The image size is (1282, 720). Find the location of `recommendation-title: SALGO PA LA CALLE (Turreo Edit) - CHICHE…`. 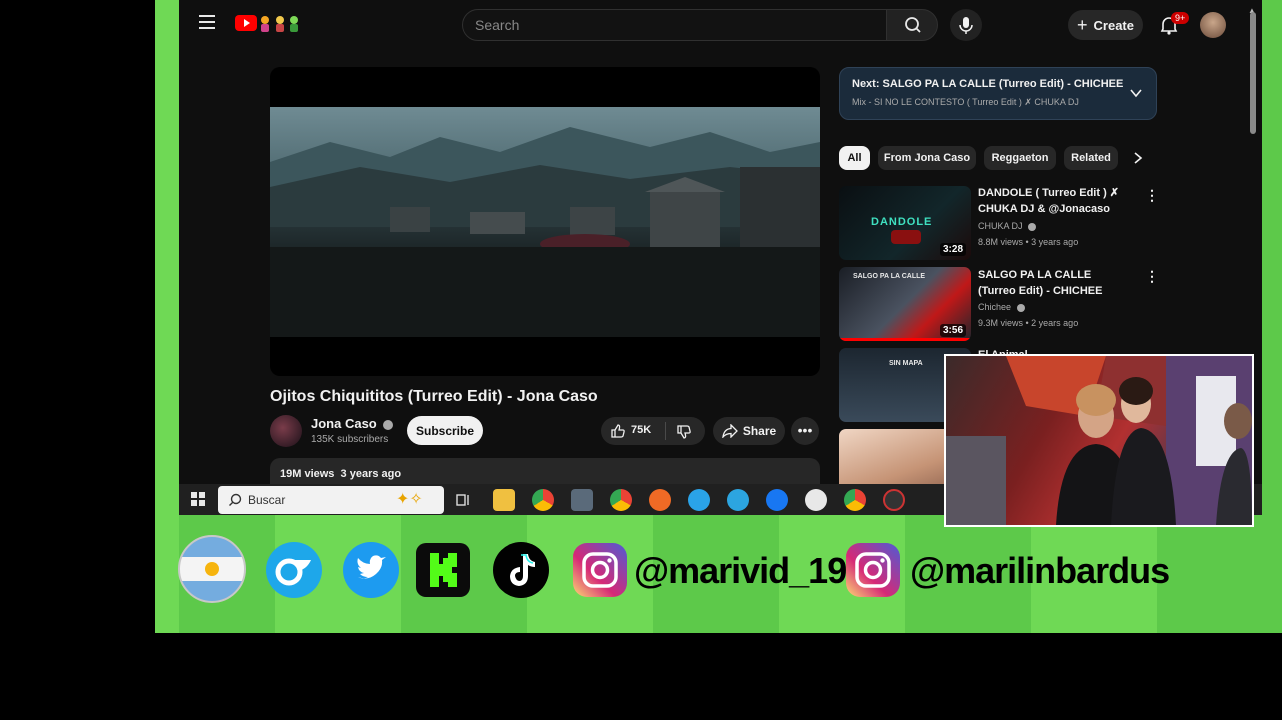

recommendation-title: SALGO PA LA CALLE (Turreo Edit) - CHICHE… is located at coordinates (1053, 283).